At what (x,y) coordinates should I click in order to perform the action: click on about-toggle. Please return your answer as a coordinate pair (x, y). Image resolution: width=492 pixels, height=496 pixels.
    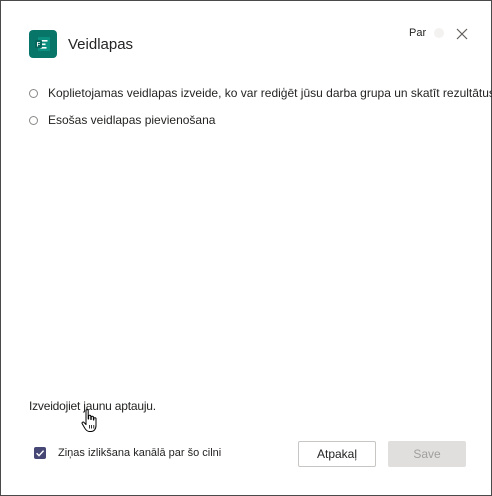
    Looking at the image, I should click on (439, 33).